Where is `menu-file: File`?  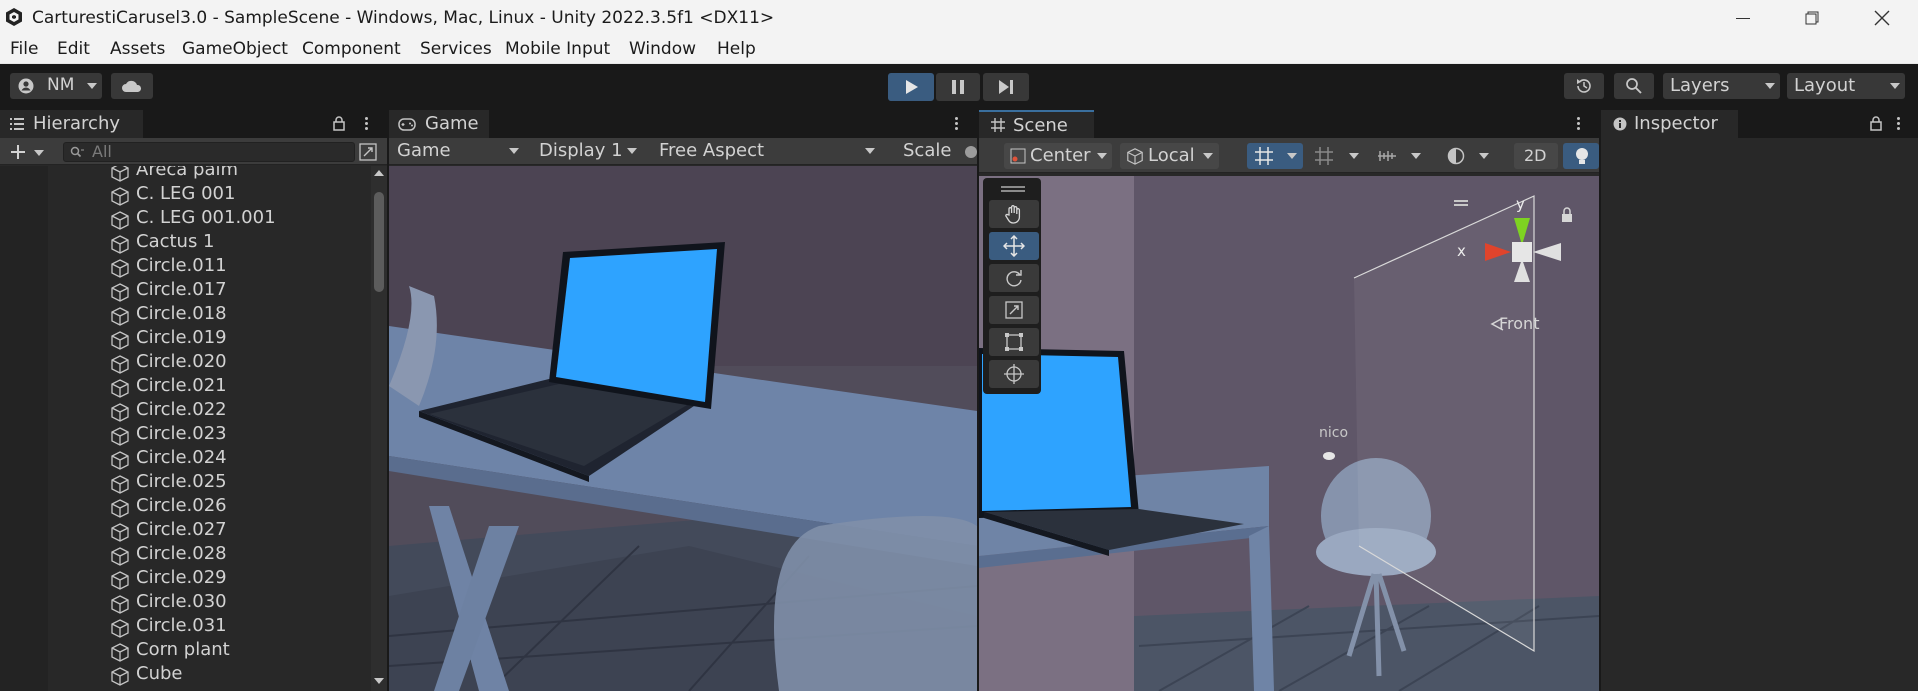
menu-file: File is located at coordinates (24, 49).